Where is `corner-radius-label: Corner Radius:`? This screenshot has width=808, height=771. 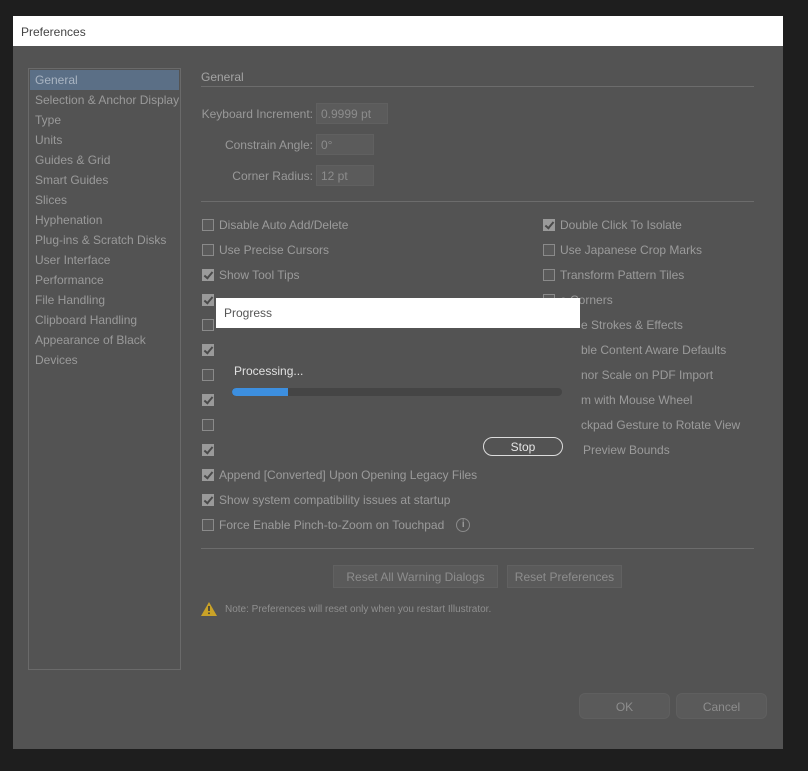 corner-radius-label: Corner Radius: is located at coordinates (272, 176).